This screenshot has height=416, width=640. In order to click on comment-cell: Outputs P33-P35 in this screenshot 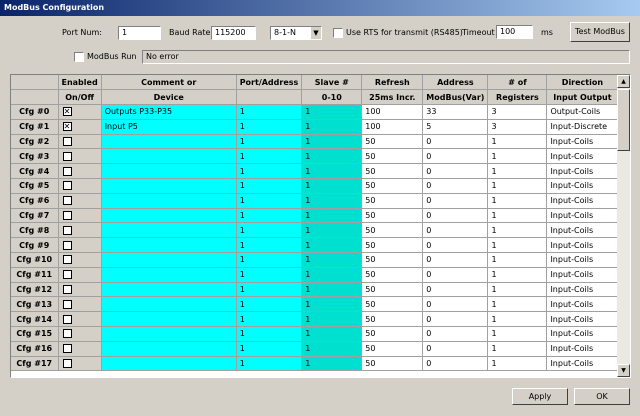, I will do `click(169, 112)`.